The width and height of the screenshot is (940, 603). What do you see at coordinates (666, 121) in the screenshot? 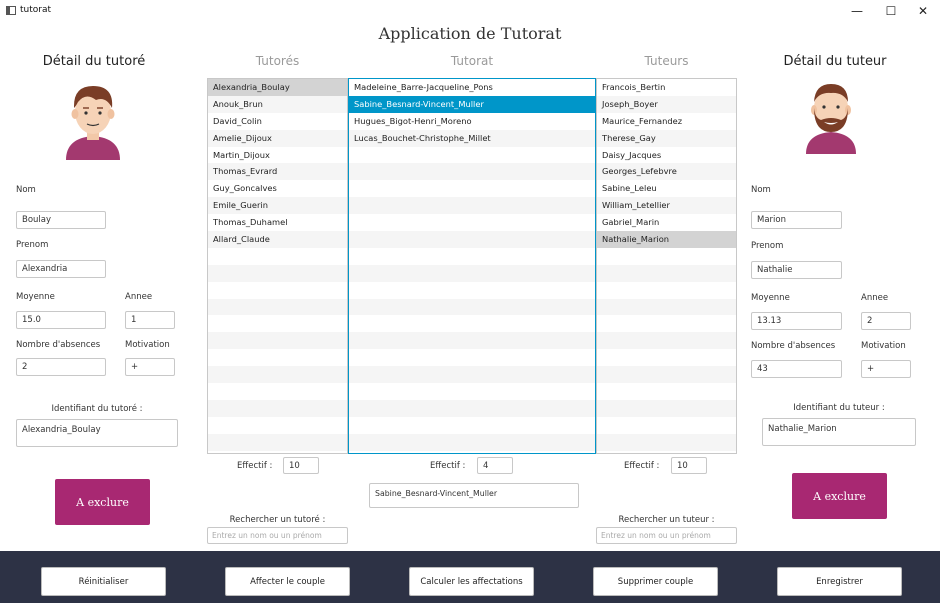
I see `list-item: Maurice_Fernandez` at bounding box center [666, 121].